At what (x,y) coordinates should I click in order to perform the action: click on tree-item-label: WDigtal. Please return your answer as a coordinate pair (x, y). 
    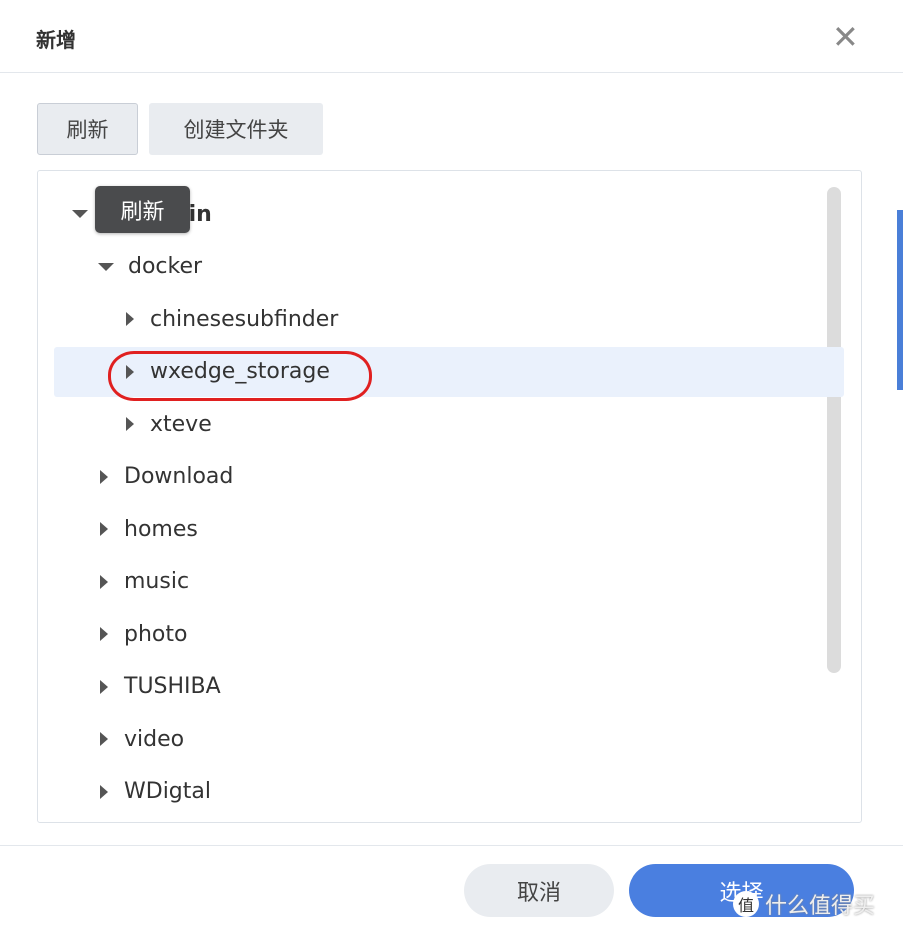
    Looking at the image, I should click on (167, 791).